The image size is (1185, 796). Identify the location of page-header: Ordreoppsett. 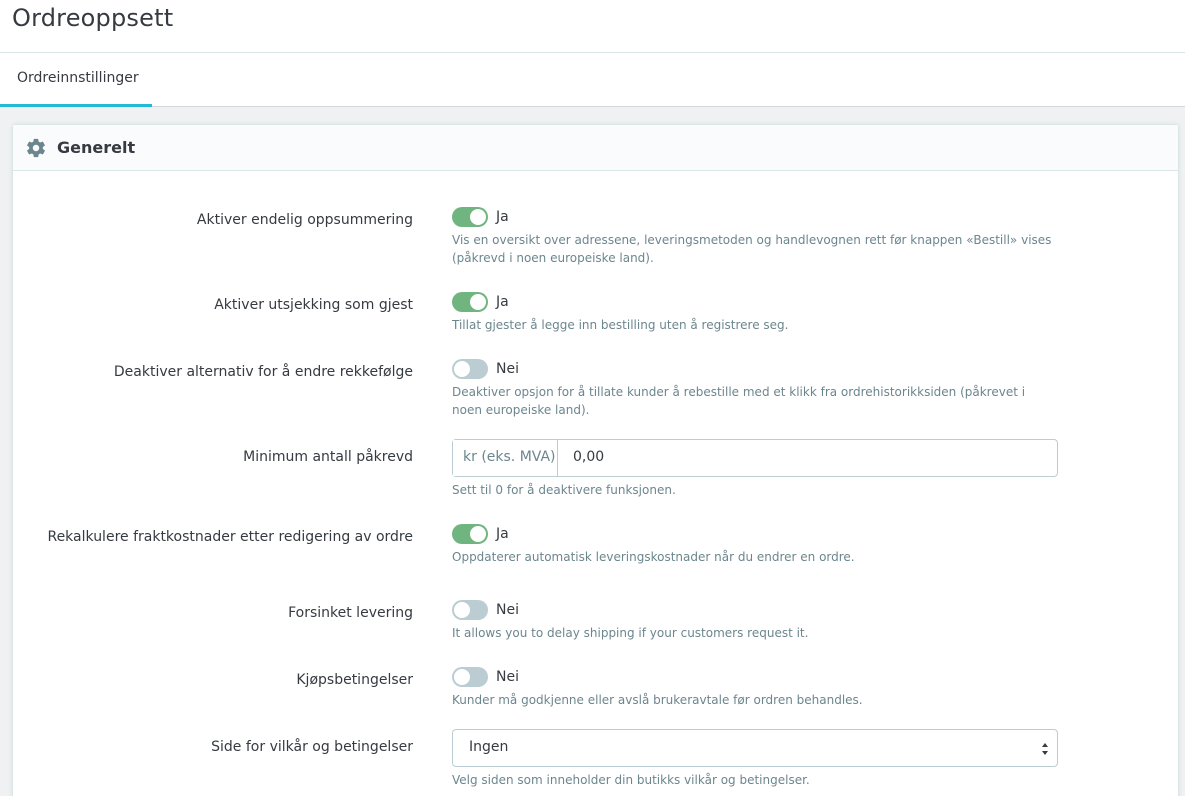
(592, 26).